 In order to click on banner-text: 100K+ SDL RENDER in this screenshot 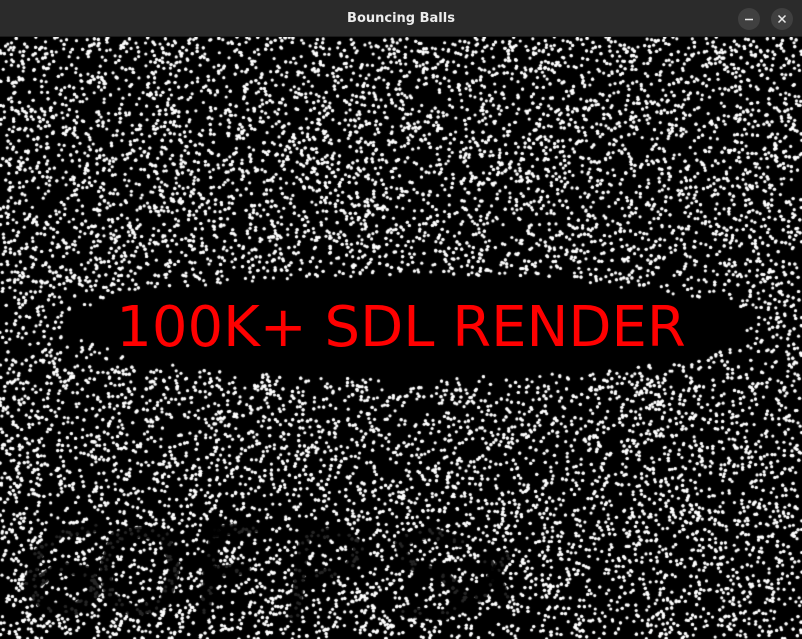, I will do `click(401, 327)`.